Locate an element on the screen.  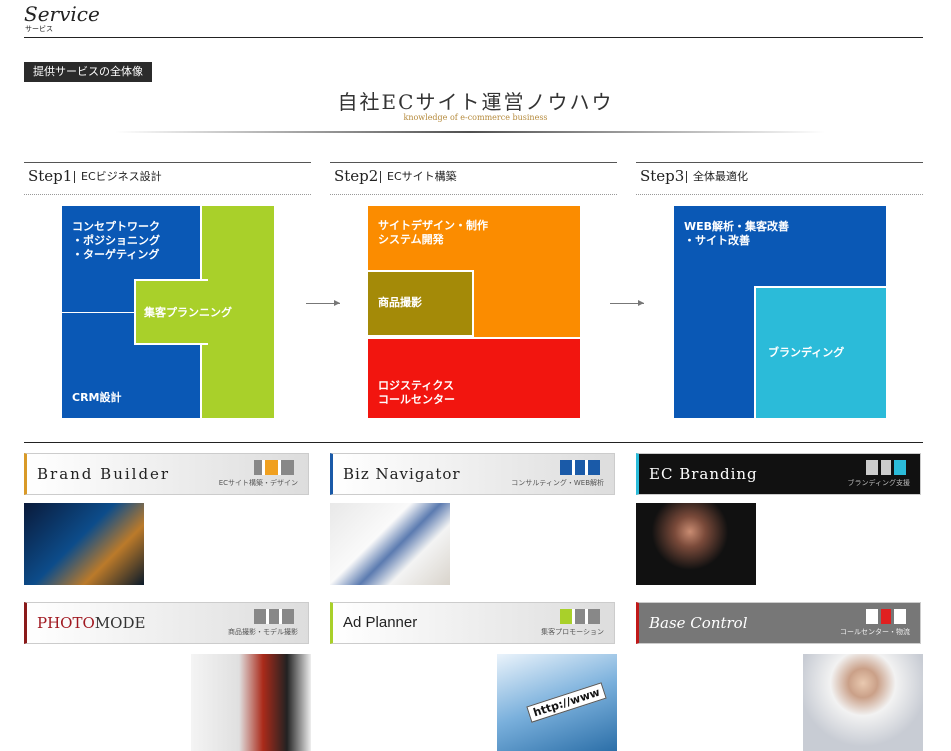
banner-title: Biz Navigator is located at coordinates (402, 474).